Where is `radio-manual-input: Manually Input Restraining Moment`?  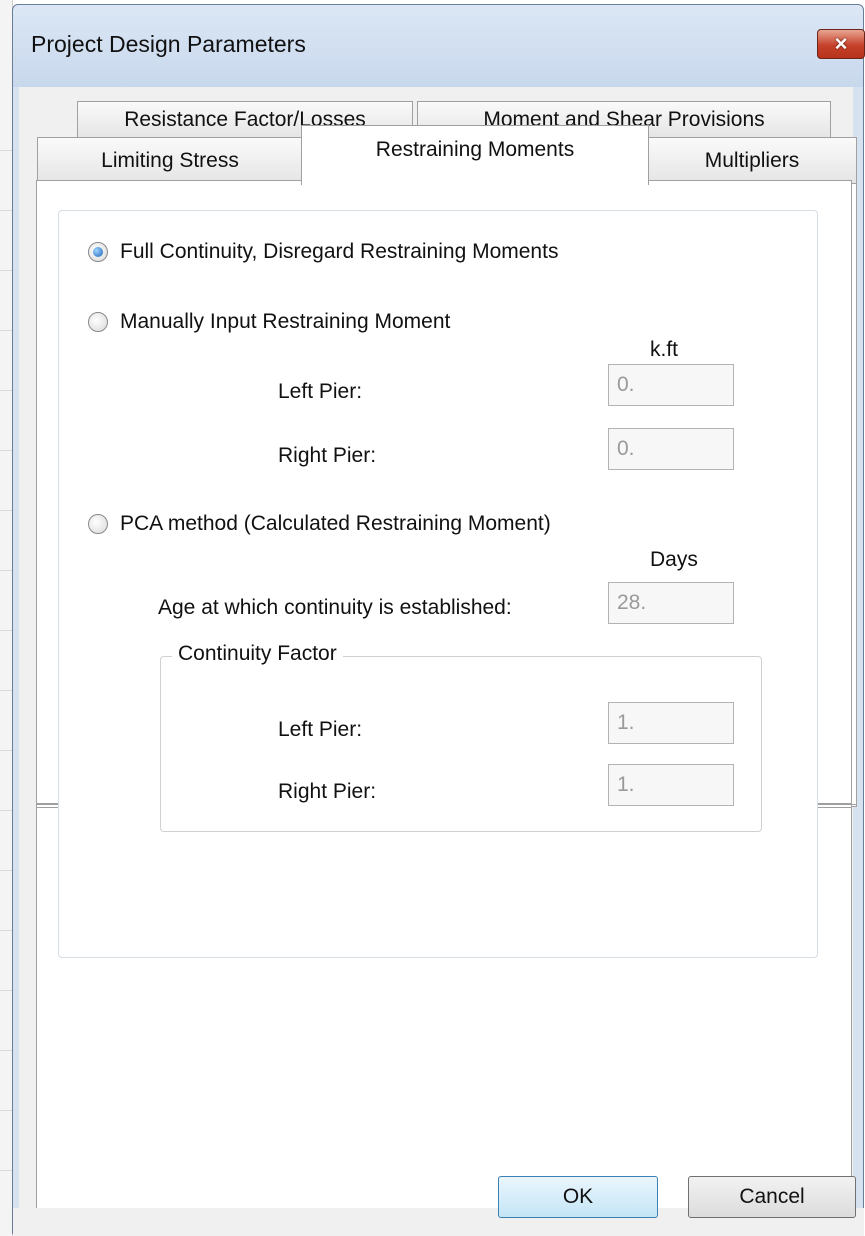 radio-manual-input: Manually Input Restraining Moment is located at coordinates (269, 322).